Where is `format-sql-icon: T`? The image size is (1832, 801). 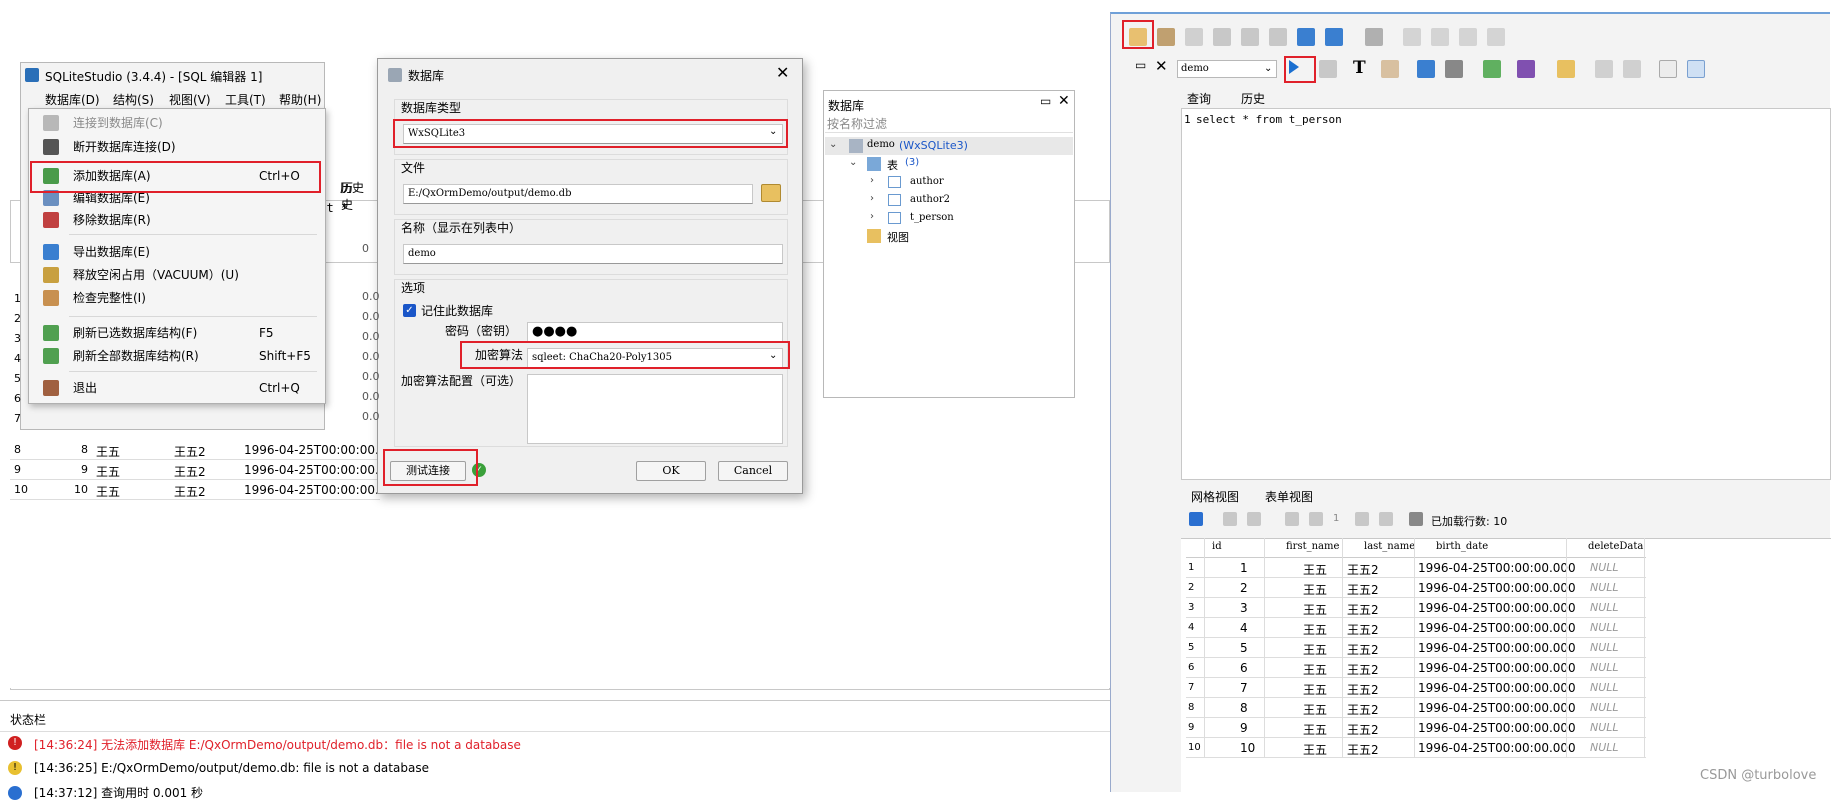
format-sql-icon: T is located at coordinates (1359, 68).